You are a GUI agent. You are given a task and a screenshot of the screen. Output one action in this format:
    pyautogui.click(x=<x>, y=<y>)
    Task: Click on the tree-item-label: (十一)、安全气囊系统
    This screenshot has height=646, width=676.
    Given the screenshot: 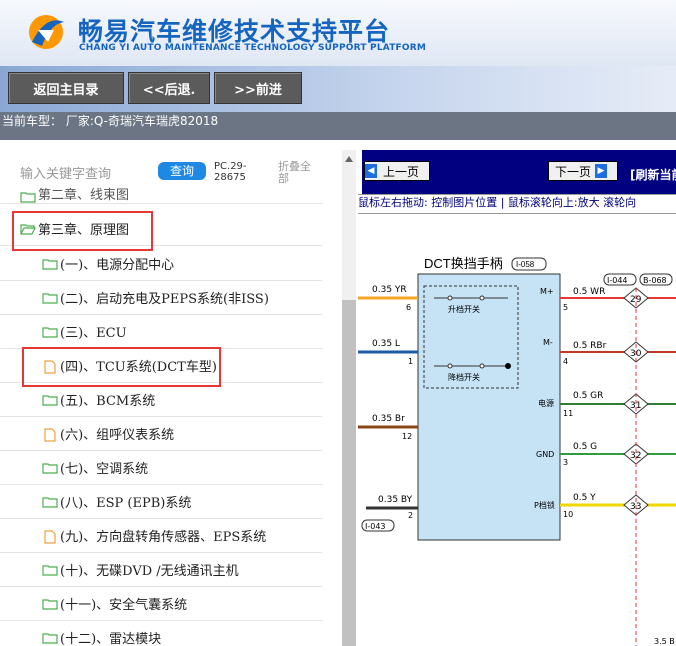 What is the action you would take?
    pyautogui.click(x=124, y=605)
    